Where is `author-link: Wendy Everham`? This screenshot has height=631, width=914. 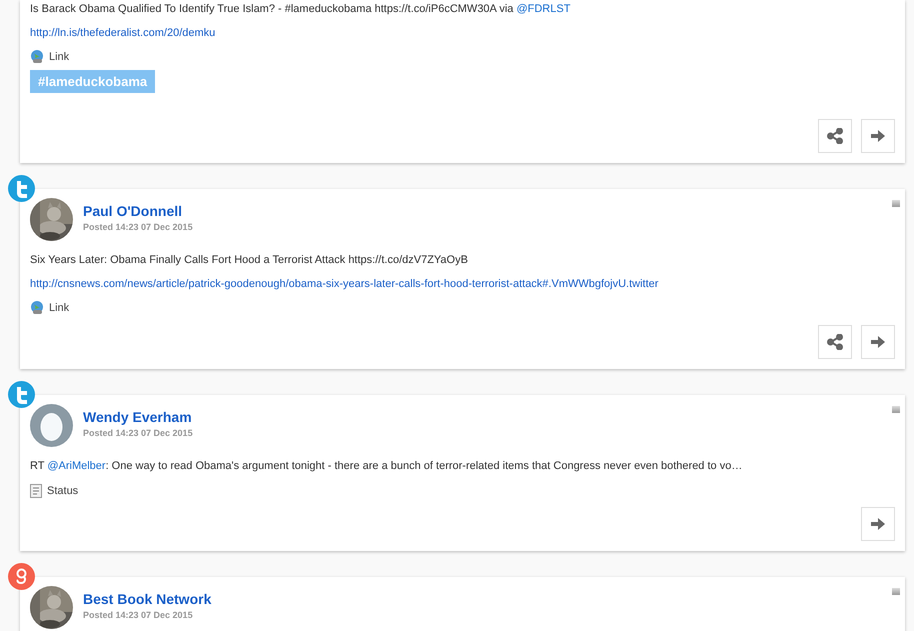
author-link: Wendy Everham is located at coordinates (138, 417).